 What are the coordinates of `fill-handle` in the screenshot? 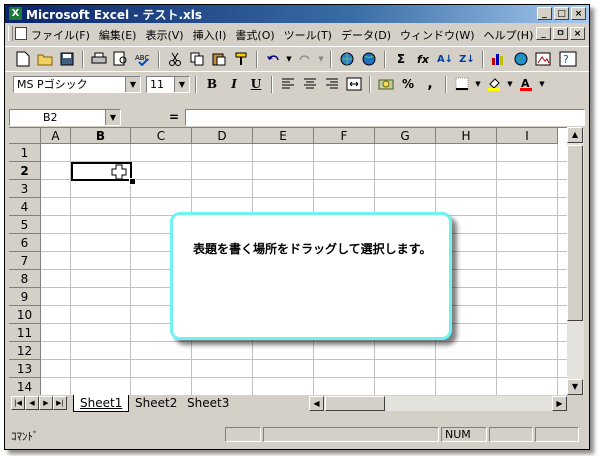 It's located at (132, 181).